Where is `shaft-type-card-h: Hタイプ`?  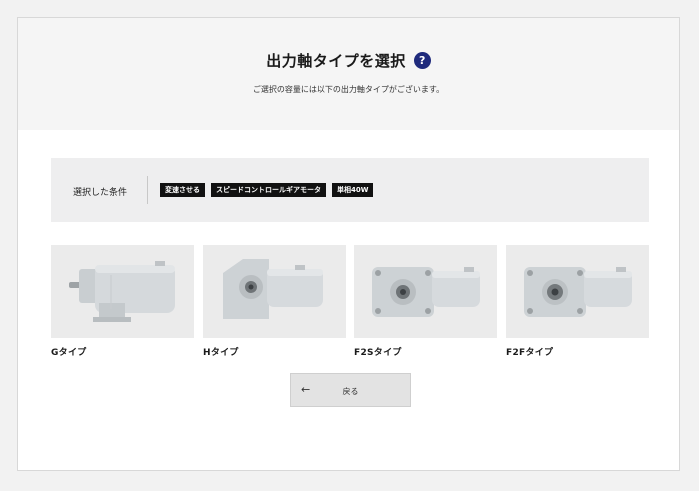 shaft-type-card-h: Hタイプ is located at coordinates (274, 301).